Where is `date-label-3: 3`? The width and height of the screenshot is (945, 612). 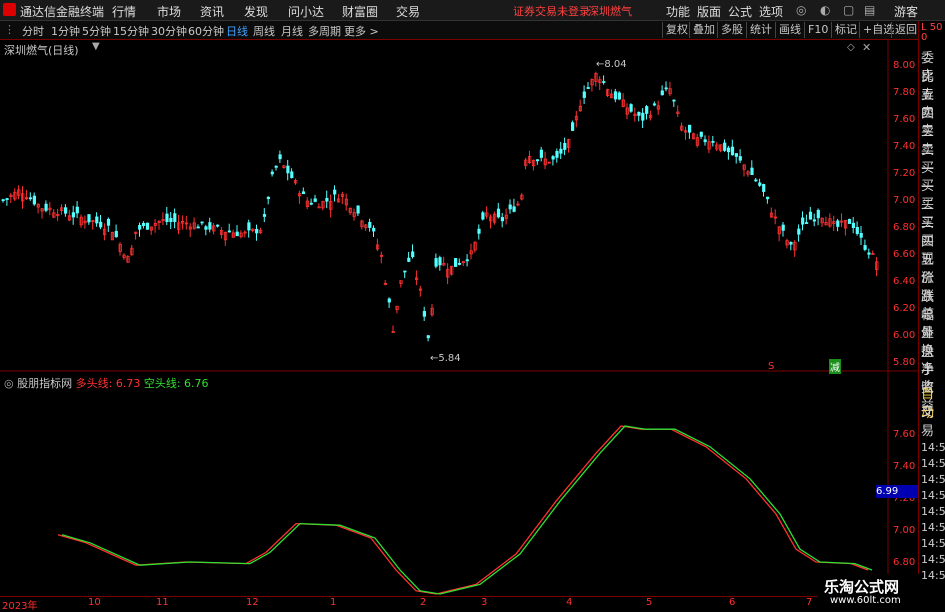
date-label-3: 3 is located at coordinates (484, 602).